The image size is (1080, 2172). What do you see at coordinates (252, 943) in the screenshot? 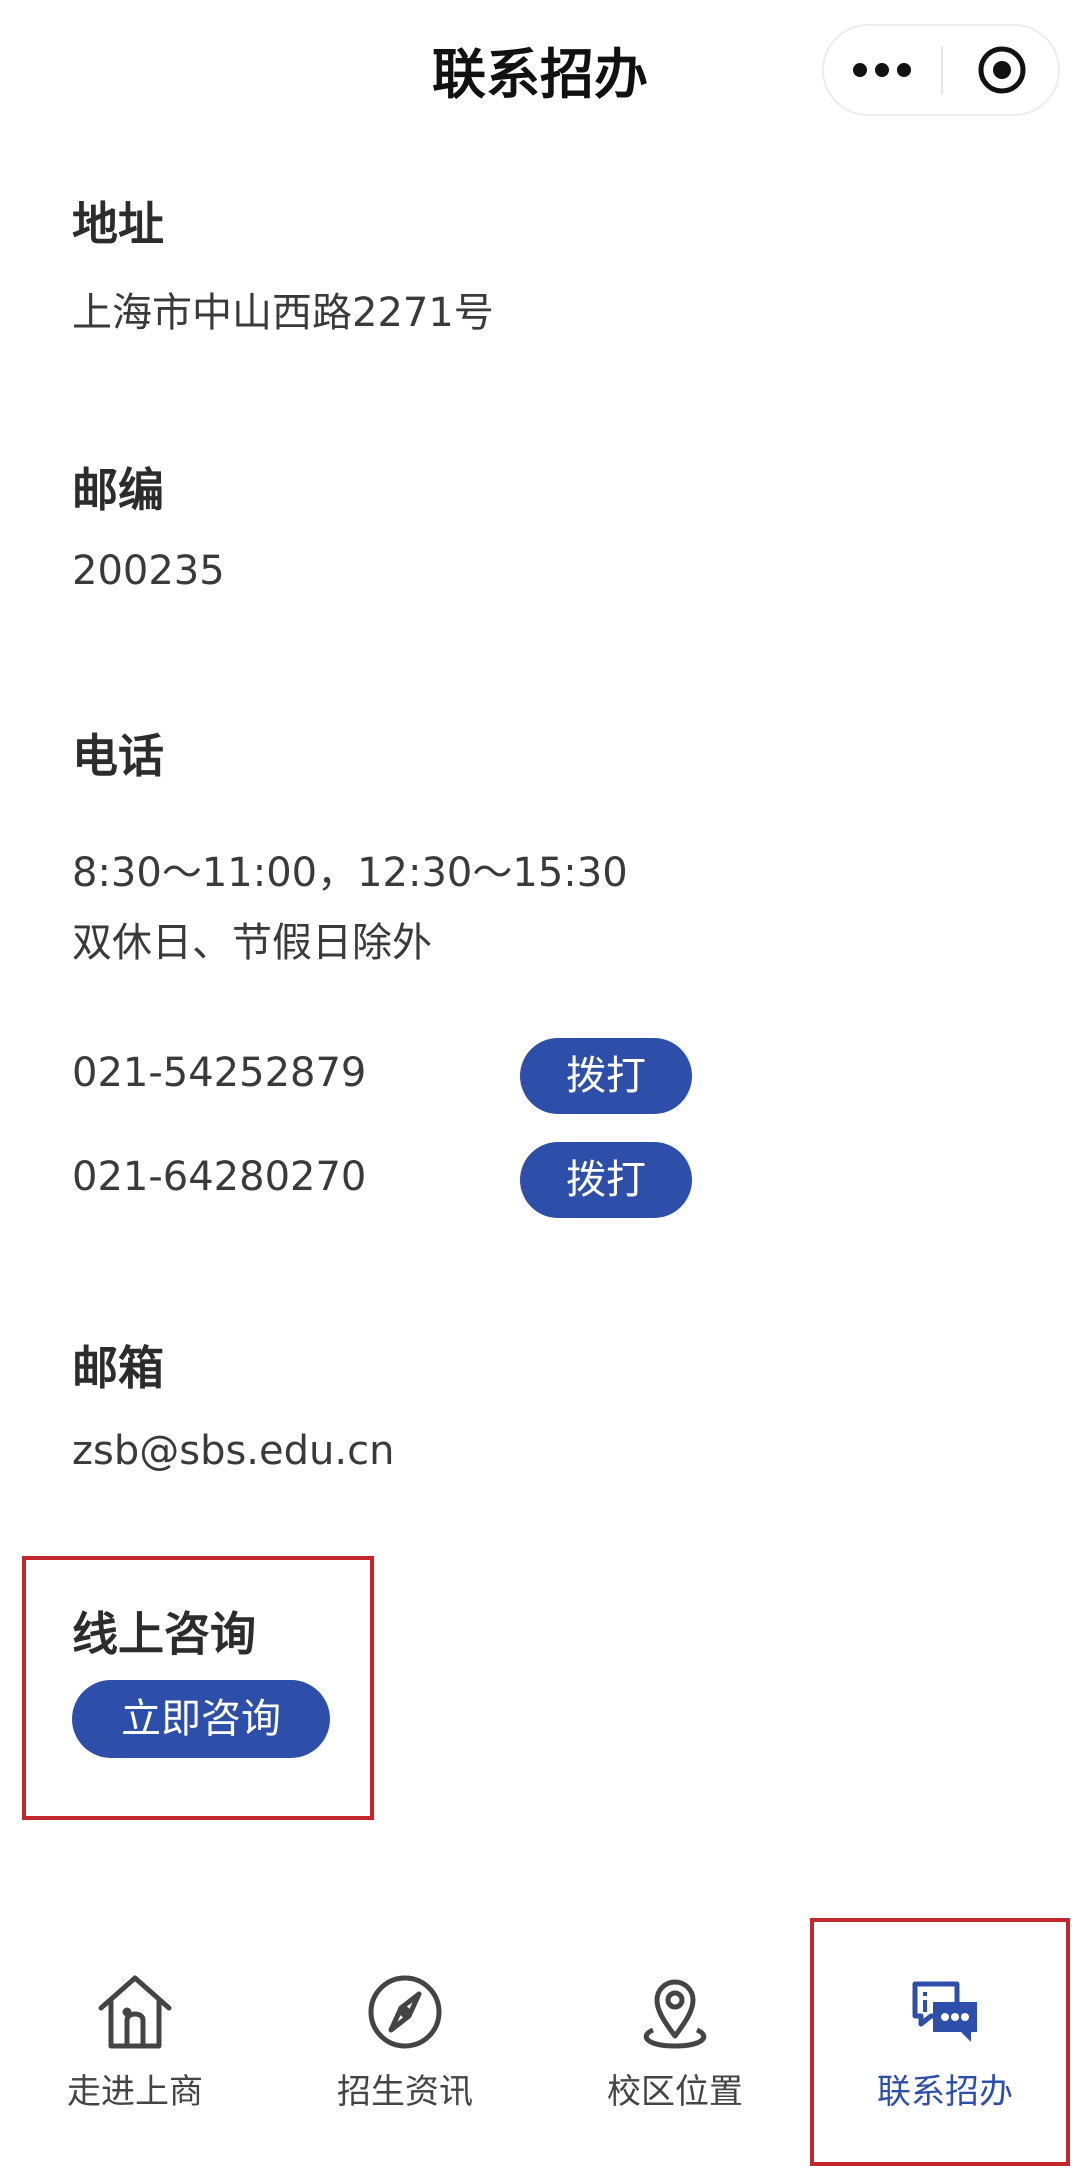
I see `office-hours-note: 双休日、节假日除外` at bounding box center [252, 943].